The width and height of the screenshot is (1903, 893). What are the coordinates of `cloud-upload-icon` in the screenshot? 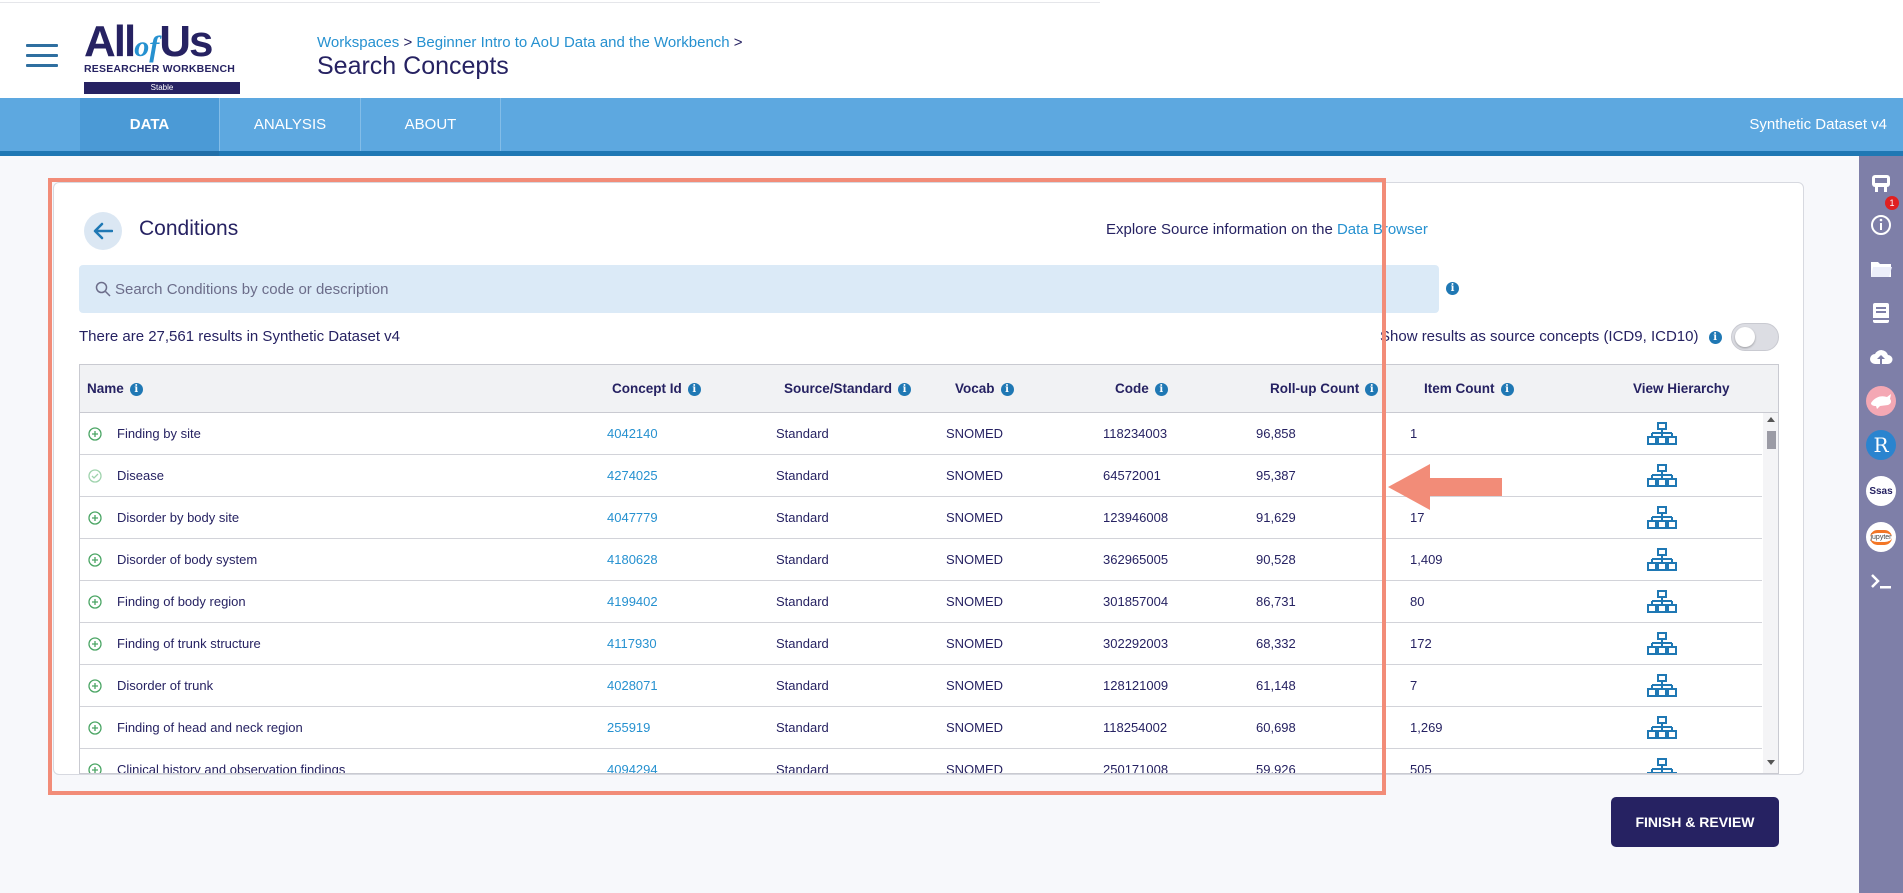 It's located at (1881, 357).